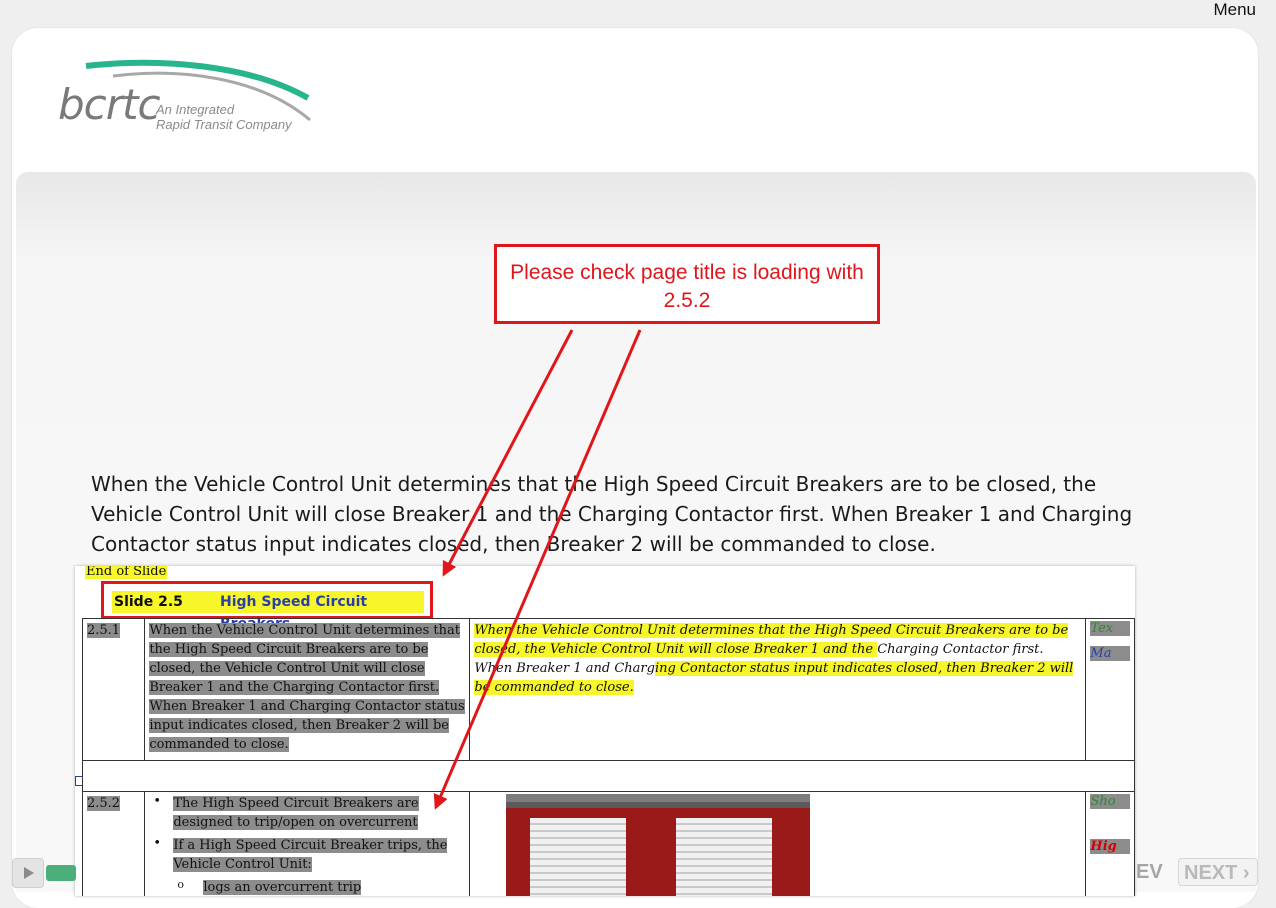 The width and height of the screenshot is (1276, 908). Describe the element at coordinates (224, 117) in the screenshot. I see `logo-tagline: An Integrated Rapid Transit Company` at that location.